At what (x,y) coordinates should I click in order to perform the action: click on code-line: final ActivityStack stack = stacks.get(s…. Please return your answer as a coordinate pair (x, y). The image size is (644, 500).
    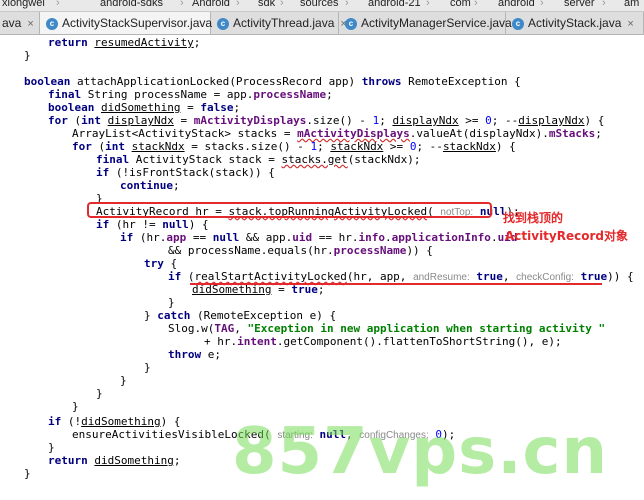
    Looking at the image, I should click on (258, 159).